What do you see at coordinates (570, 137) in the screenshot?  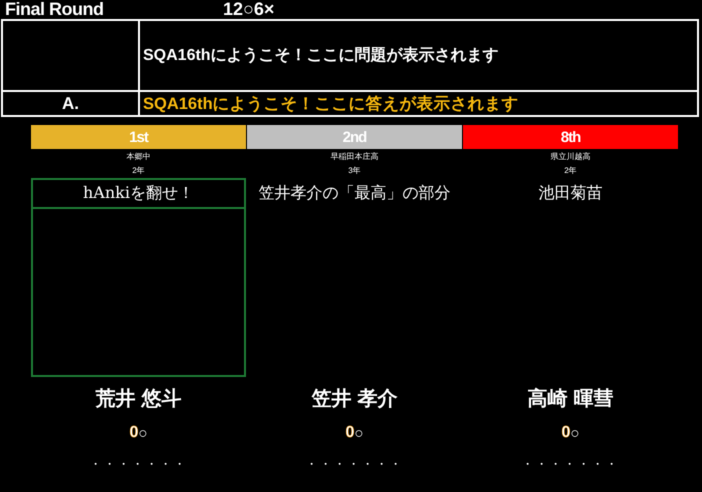 I see `rank-banner: 8th` at bounding box center [570, 137].